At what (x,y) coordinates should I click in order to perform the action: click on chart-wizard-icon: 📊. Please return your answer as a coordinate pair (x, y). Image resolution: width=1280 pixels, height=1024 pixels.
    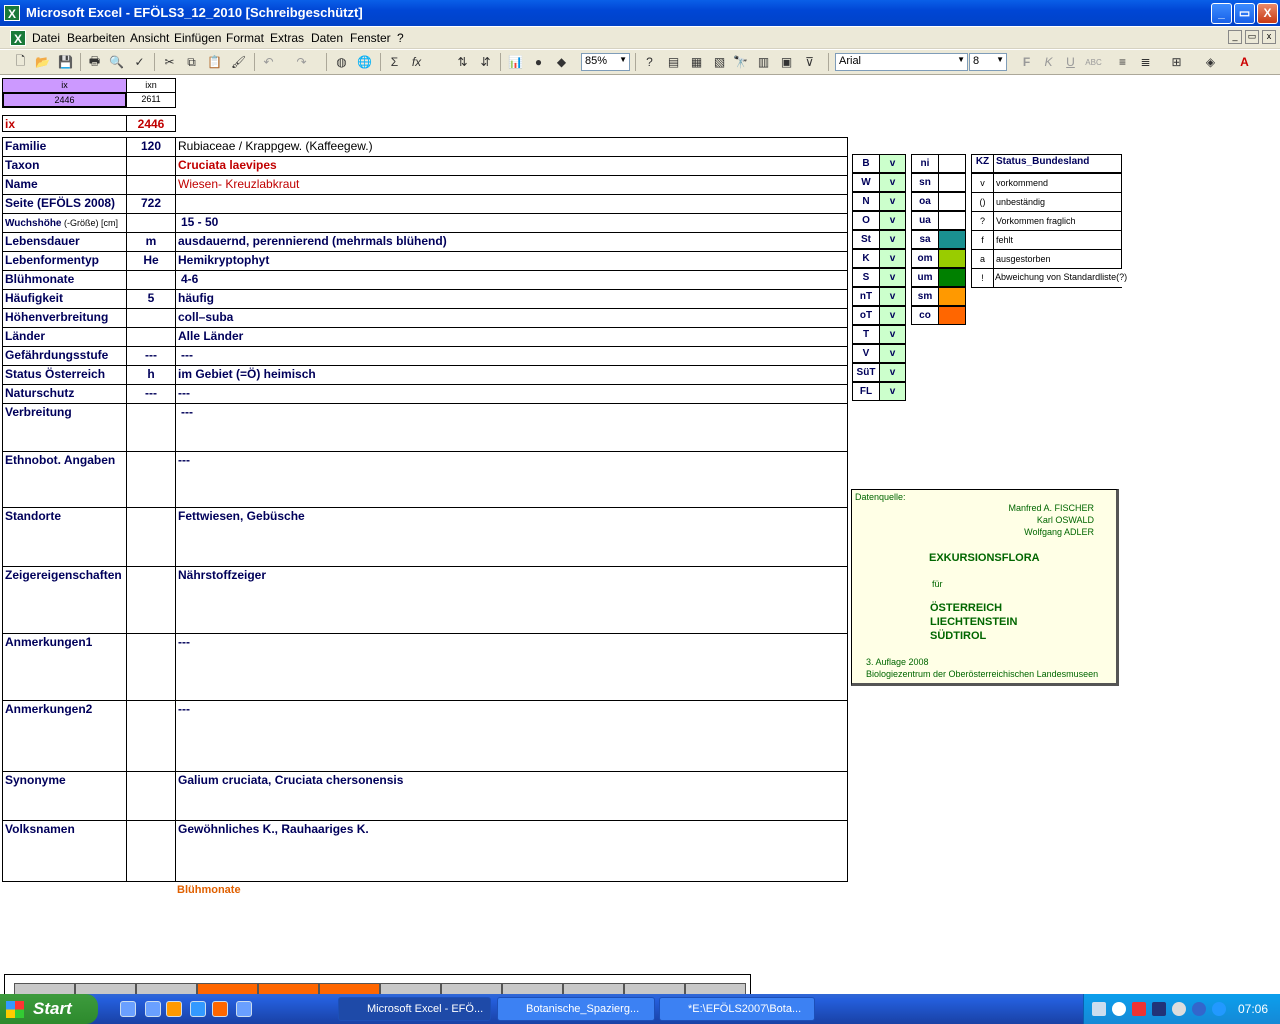
    Looking at the image, I should click on (515, 62).